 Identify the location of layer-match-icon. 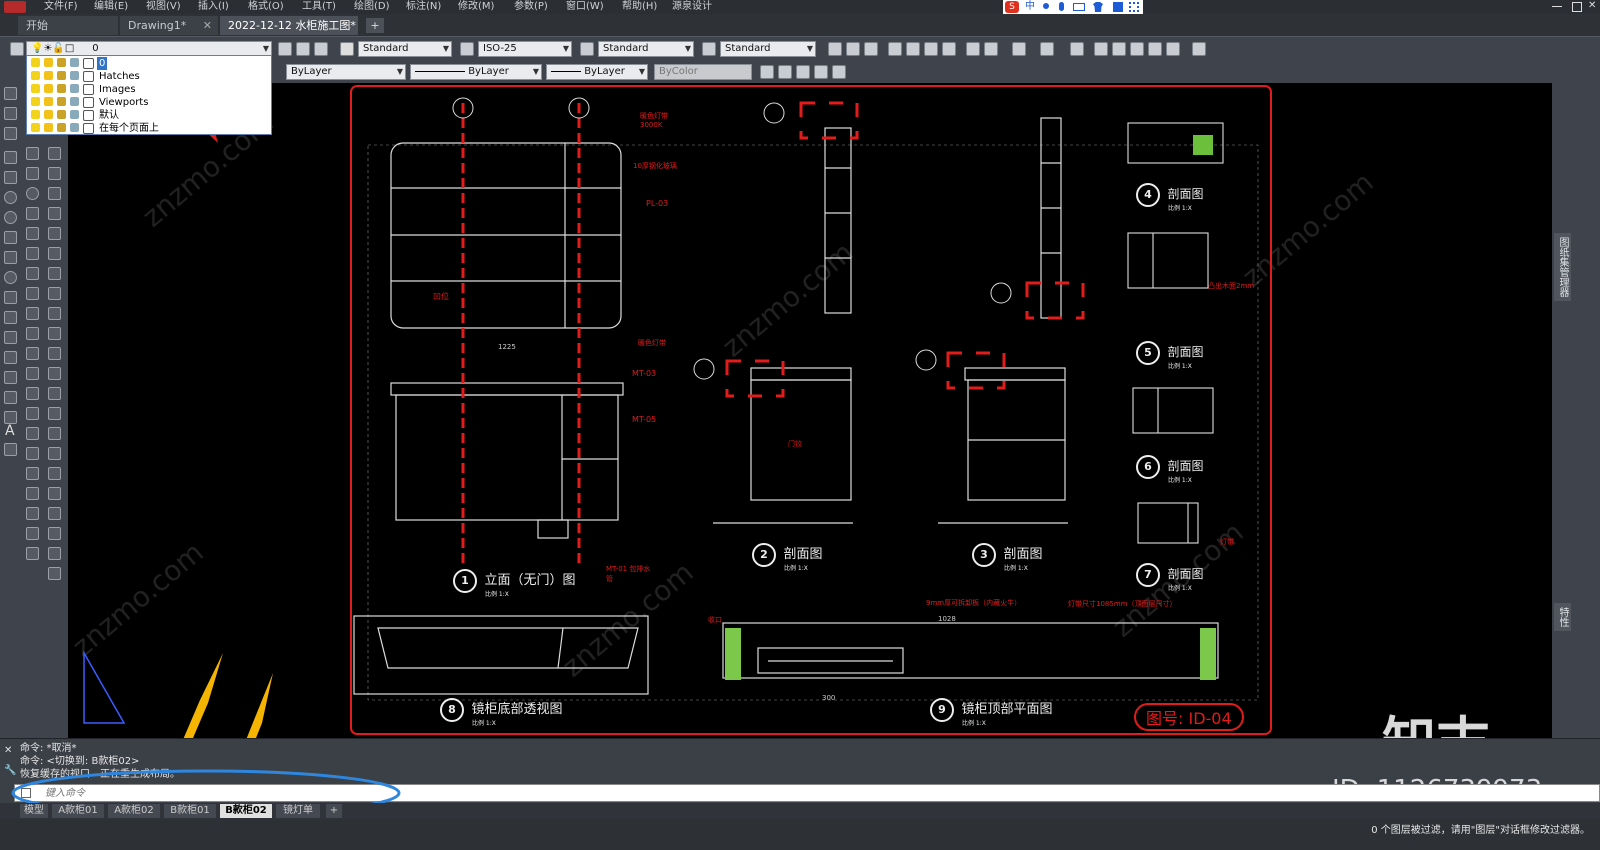
(321, 49).